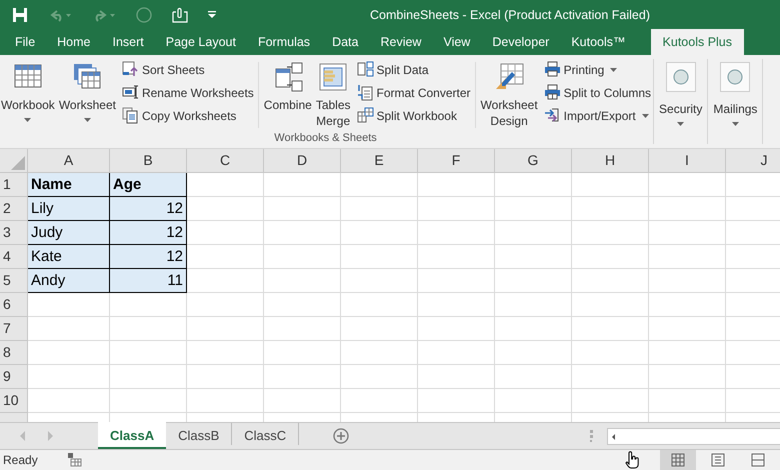 The image size is (780, 470). Describe the element at coordinates (413, 69) in the screenshot. I see `ribbon-button: Split Data` at that location.